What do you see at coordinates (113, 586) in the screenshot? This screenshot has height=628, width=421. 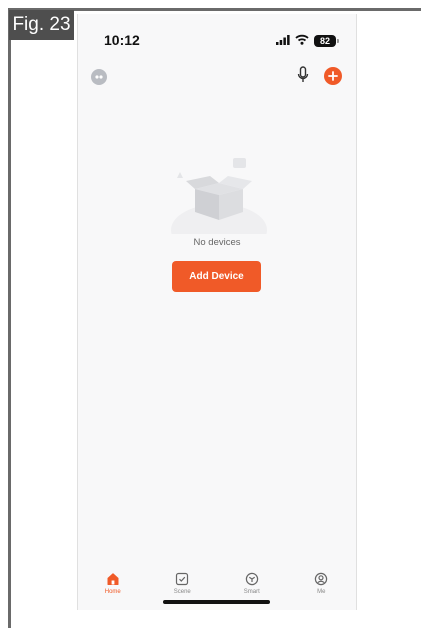 I see `tab-home: Home` at bounding box center [113, 586].